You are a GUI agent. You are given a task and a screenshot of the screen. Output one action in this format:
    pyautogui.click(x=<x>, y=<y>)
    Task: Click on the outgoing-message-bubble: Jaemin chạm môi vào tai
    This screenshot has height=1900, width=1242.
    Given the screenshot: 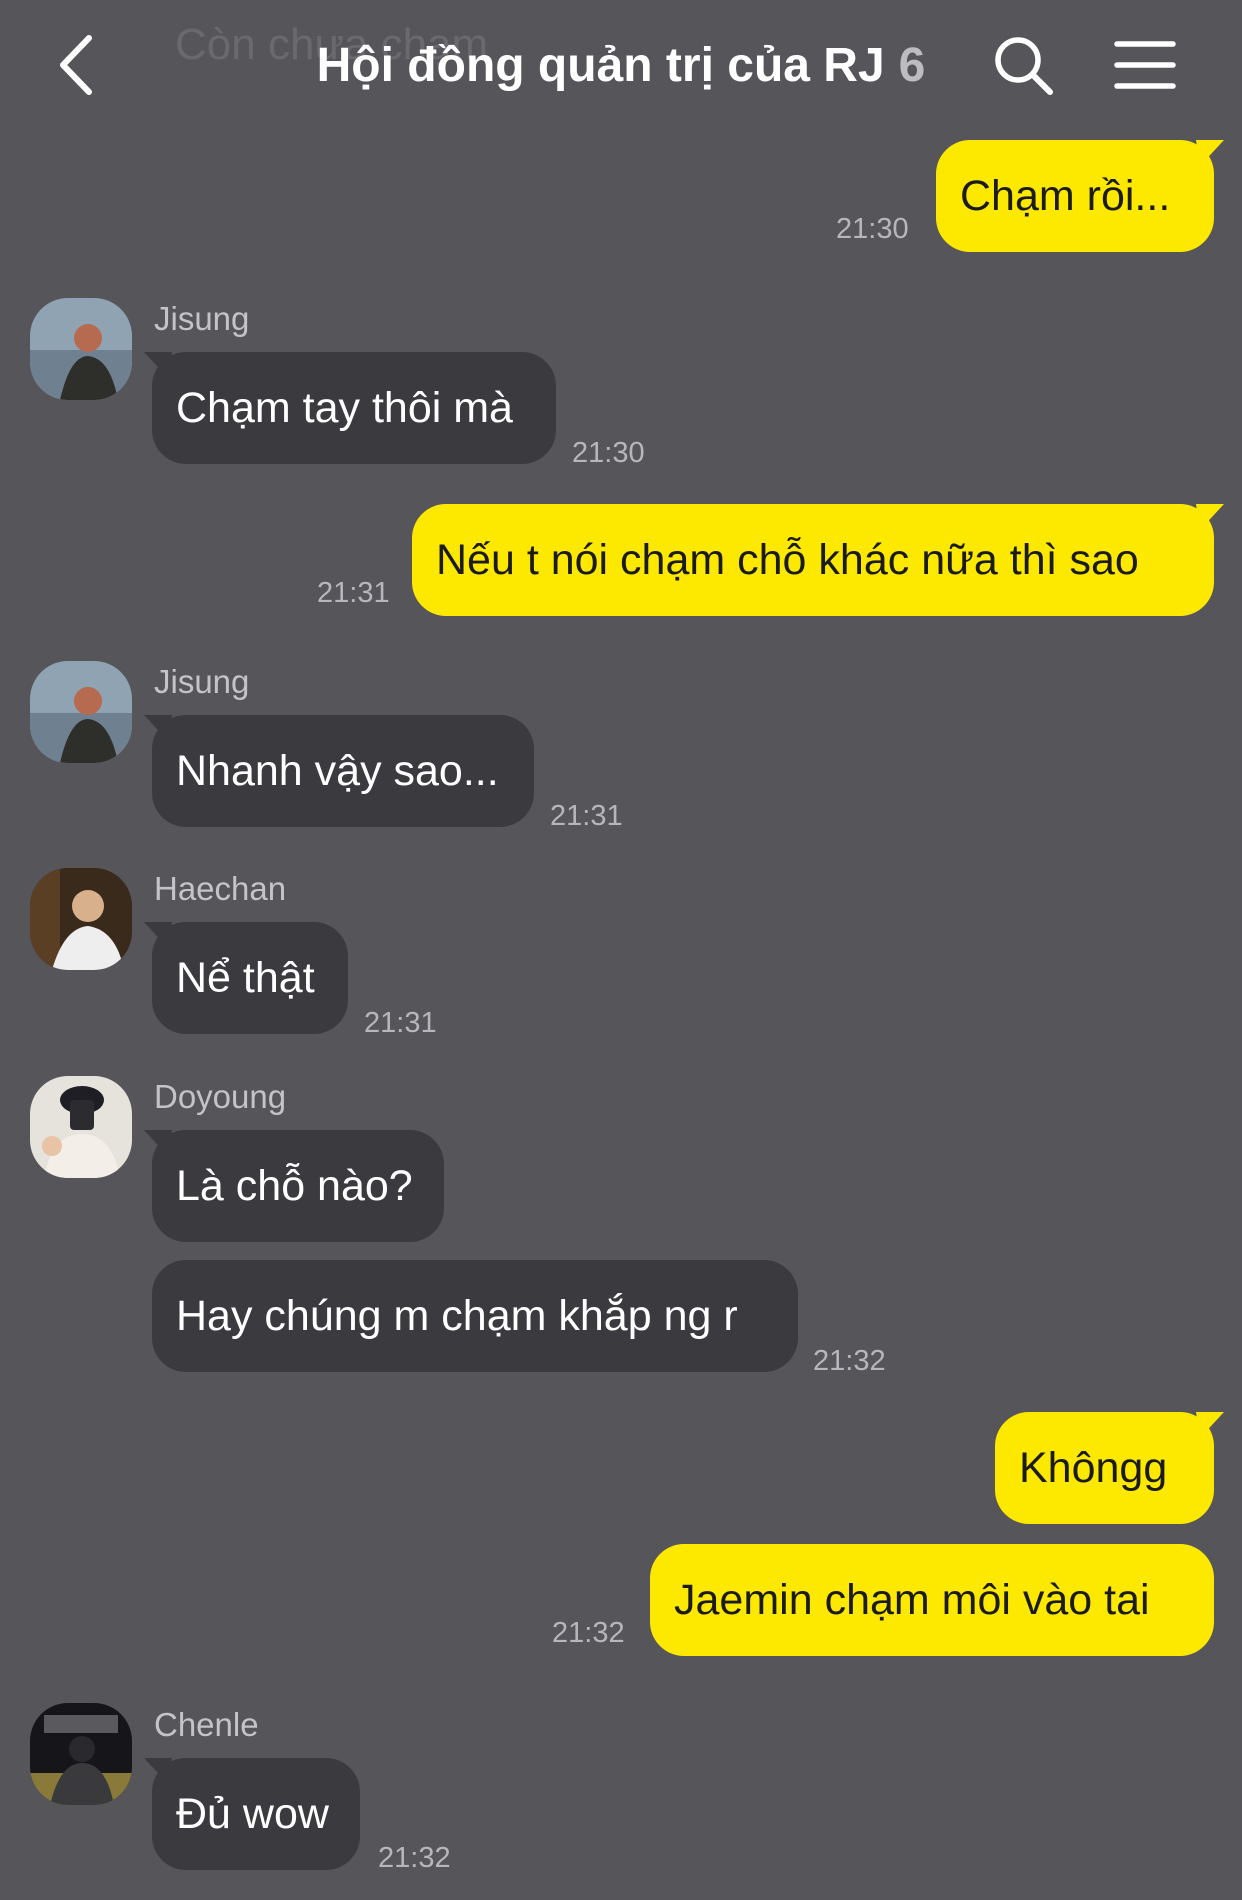 What is the action you would take?
    pyautogui.click(x=932, y=1600)
    